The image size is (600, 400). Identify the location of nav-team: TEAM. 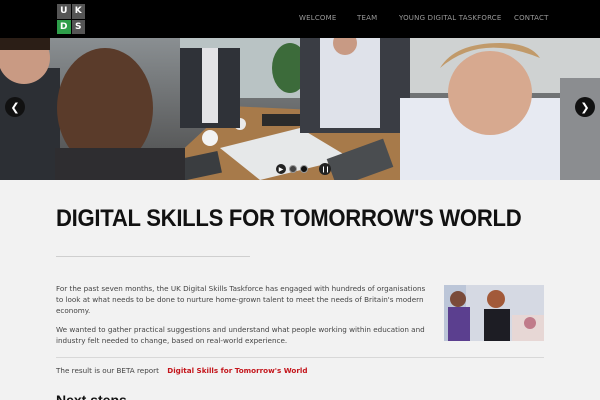
(367, 18).